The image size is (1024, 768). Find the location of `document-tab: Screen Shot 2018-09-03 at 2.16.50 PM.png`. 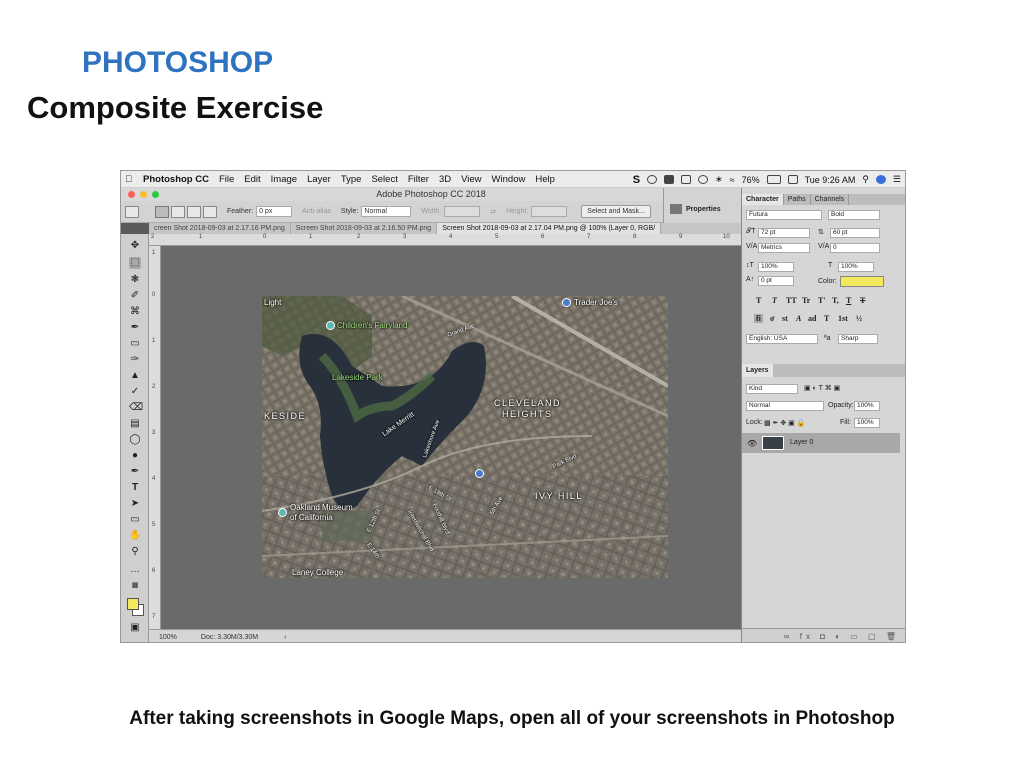

document-tab: Screen Shot 2018-09-03 at 2.16.50 PM.png is located at coordinates (364, 228).